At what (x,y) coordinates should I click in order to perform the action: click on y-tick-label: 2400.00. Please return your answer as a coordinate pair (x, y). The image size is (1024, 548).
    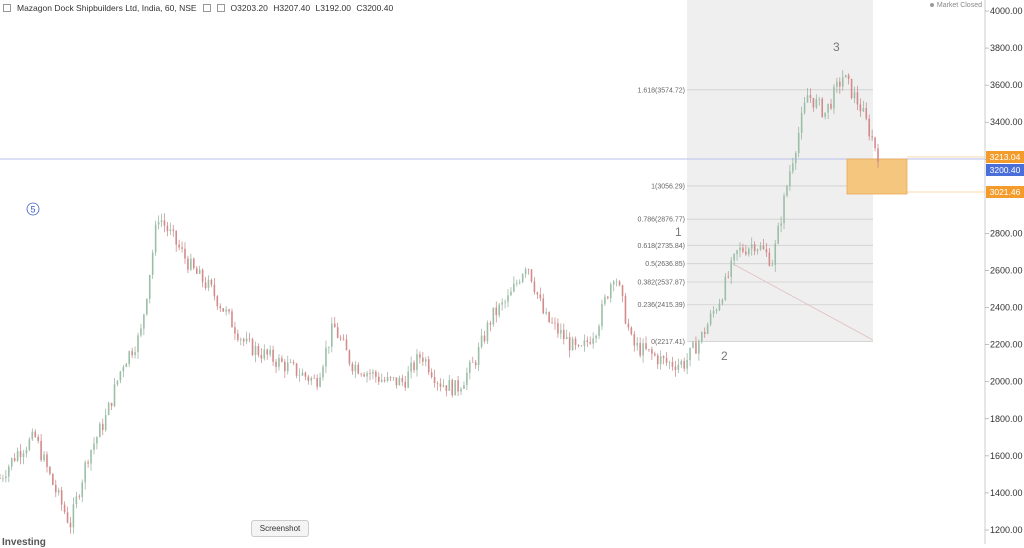
    Looking at the image, I should click on (1006, 308).